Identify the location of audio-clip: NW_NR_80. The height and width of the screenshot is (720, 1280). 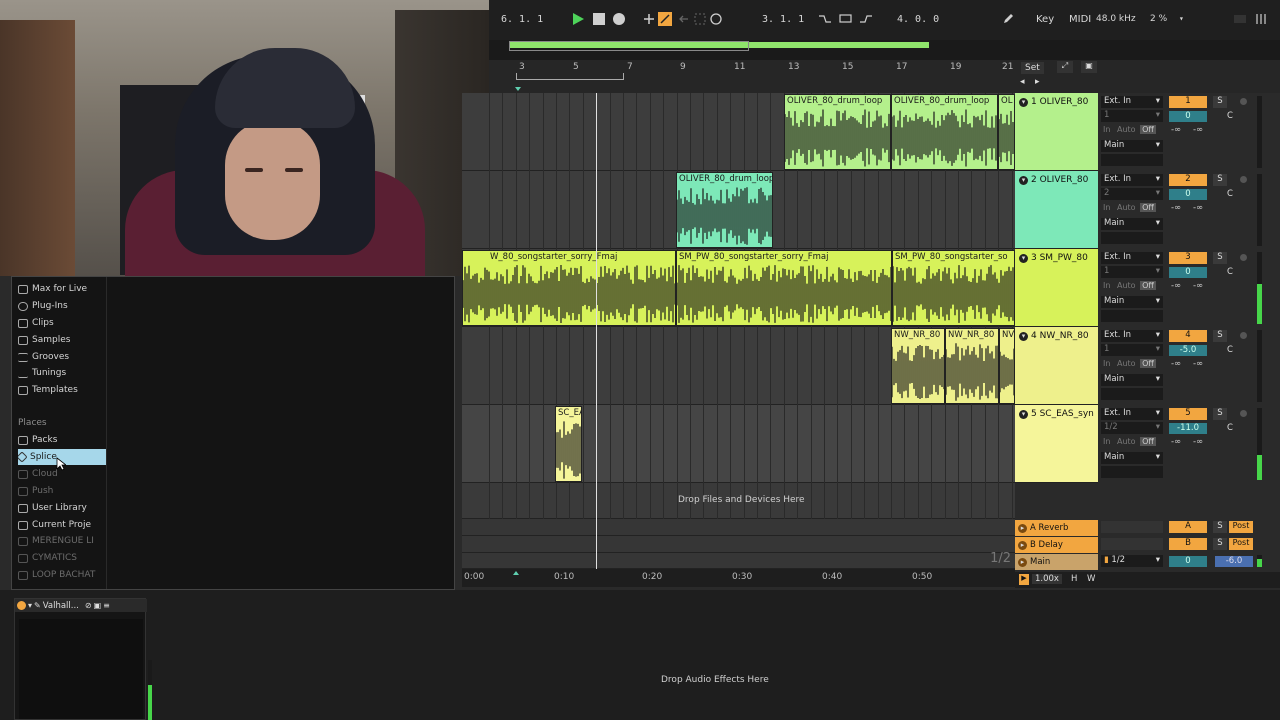
(972, 366).